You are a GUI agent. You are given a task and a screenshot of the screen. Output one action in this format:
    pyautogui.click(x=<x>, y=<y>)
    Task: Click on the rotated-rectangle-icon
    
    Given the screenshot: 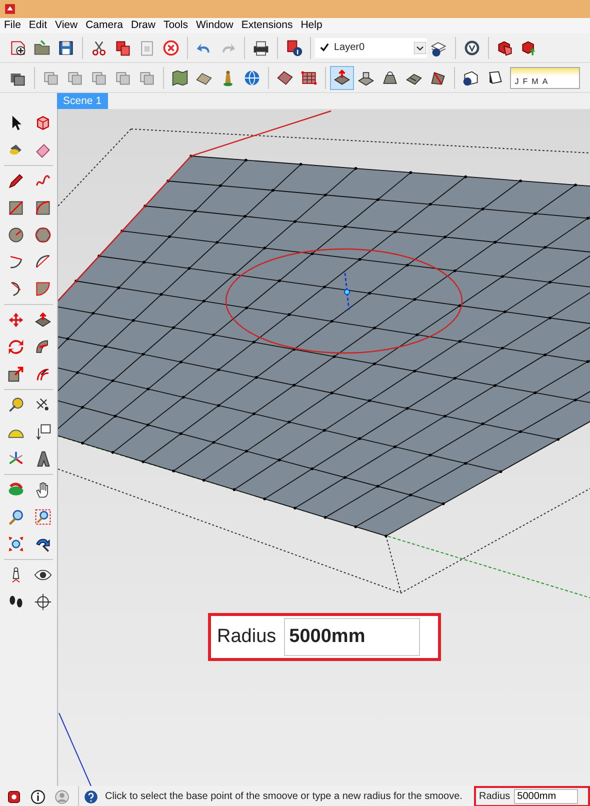 What is the action you would take?
    pyautogui.click(x=43, y=208)
    